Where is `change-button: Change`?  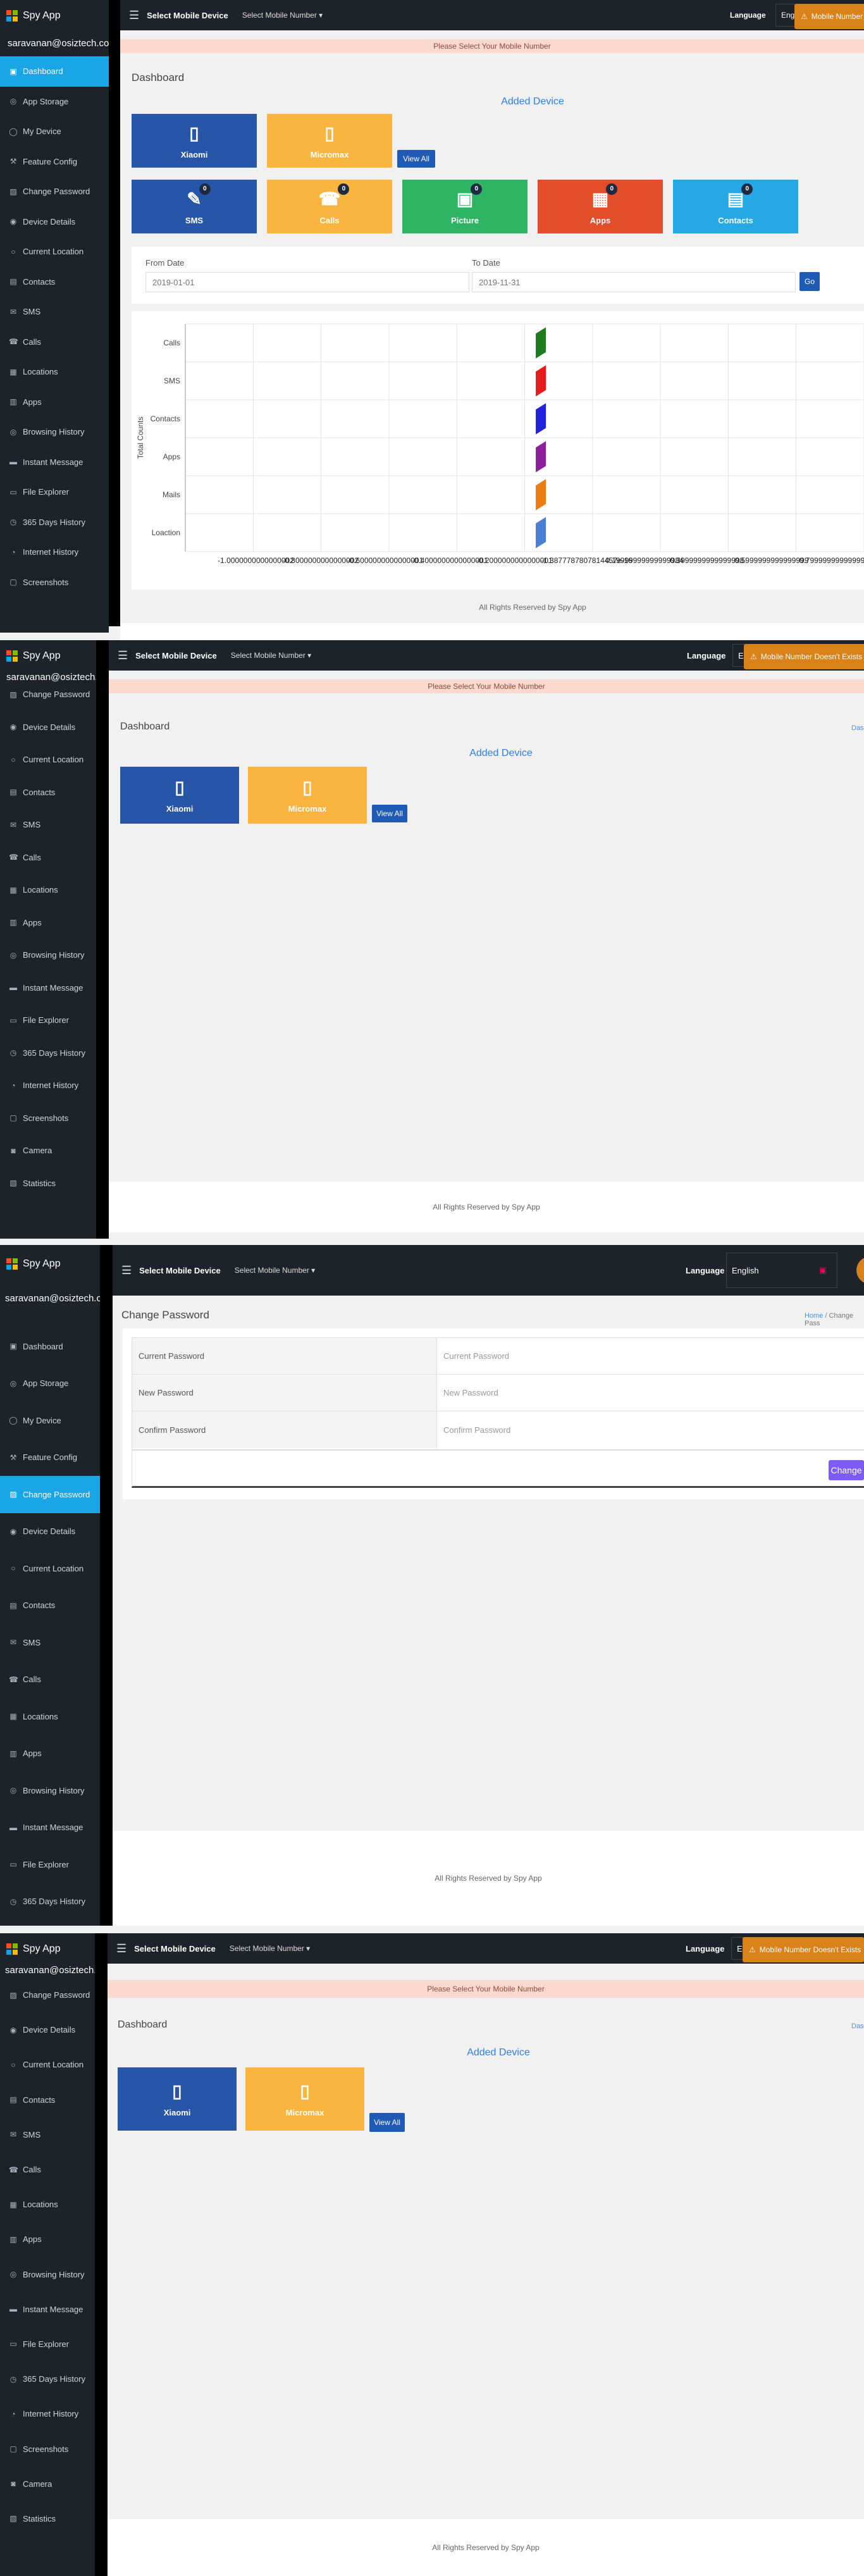 change-button: Change is located at coordinates (847, 1470).